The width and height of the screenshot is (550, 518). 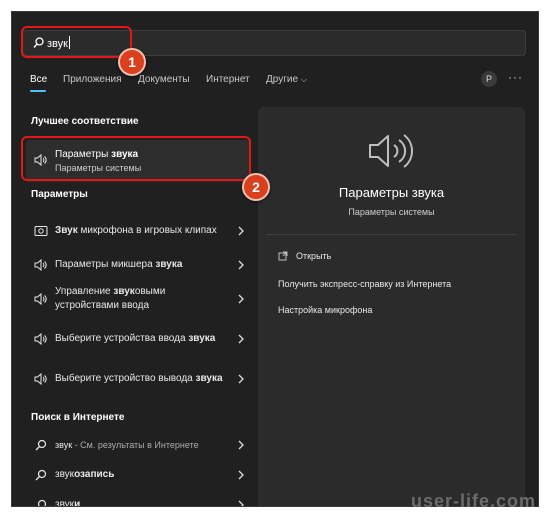 What do you see at coordinates (119, 264) in the screenshot?
I see `settings-item-label: Параметры микшера звука` at bounding box center [119, 264].